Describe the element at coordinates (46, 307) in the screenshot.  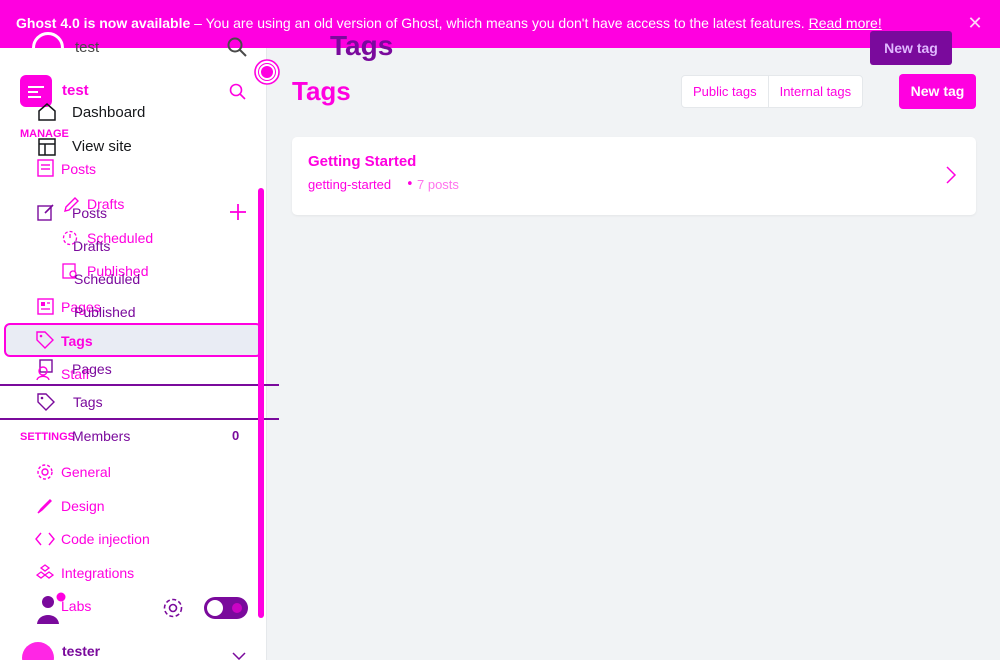
I see `pages-icon` at that location.